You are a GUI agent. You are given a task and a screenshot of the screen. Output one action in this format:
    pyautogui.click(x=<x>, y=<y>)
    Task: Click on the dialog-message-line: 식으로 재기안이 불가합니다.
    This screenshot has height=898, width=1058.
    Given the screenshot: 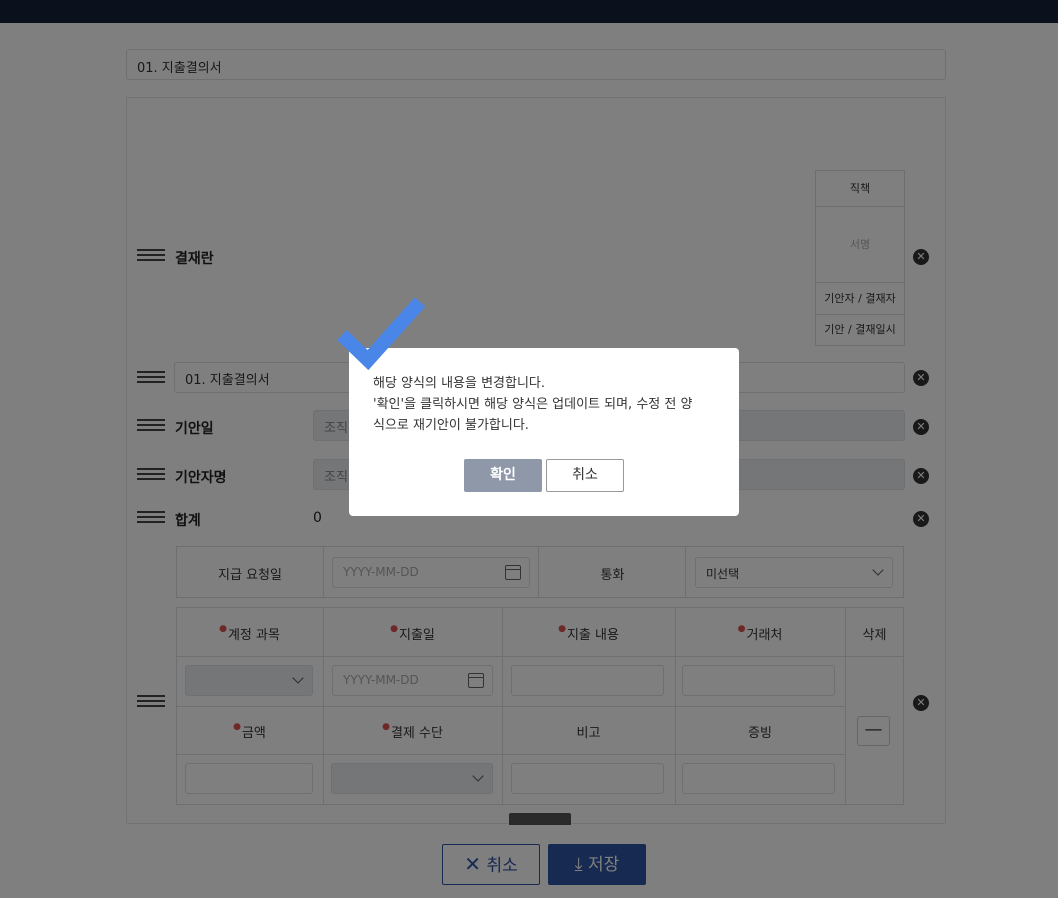 What is the action you would take?
    pyautogui.click(x=451, y=425)
    